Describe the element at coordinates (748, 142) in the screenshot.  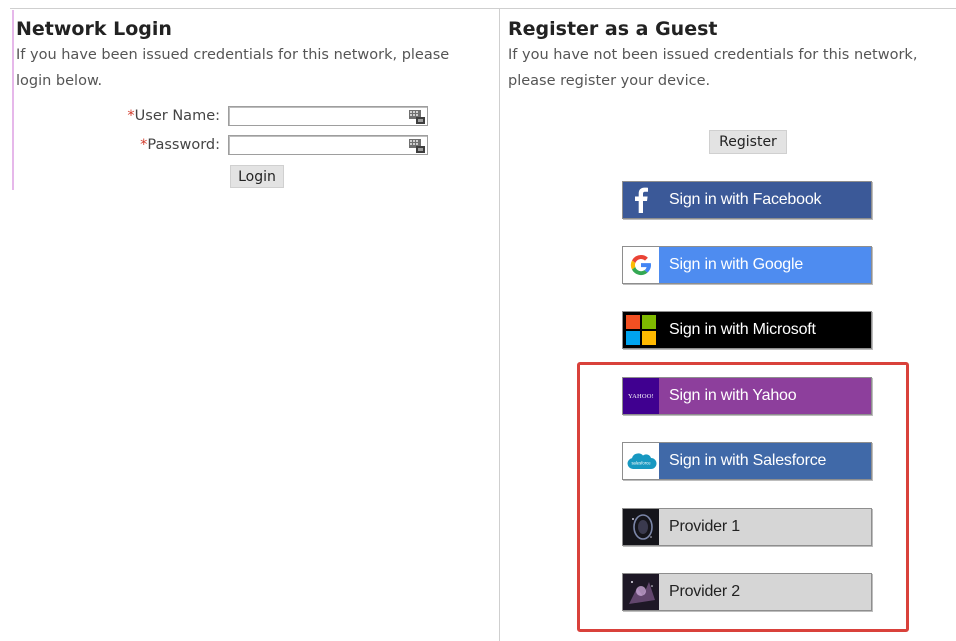
I see `register-button: Register` at that location.